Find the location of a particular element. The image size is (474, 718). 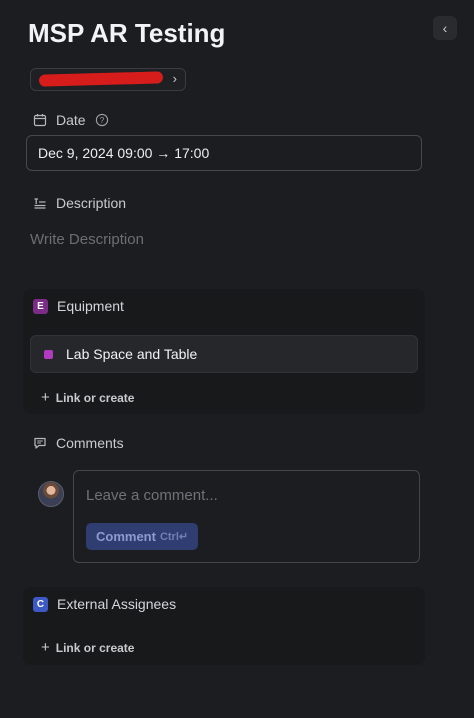

external-assignees-section: C External Assignees + Link or create is located at coordinates (224, 626).